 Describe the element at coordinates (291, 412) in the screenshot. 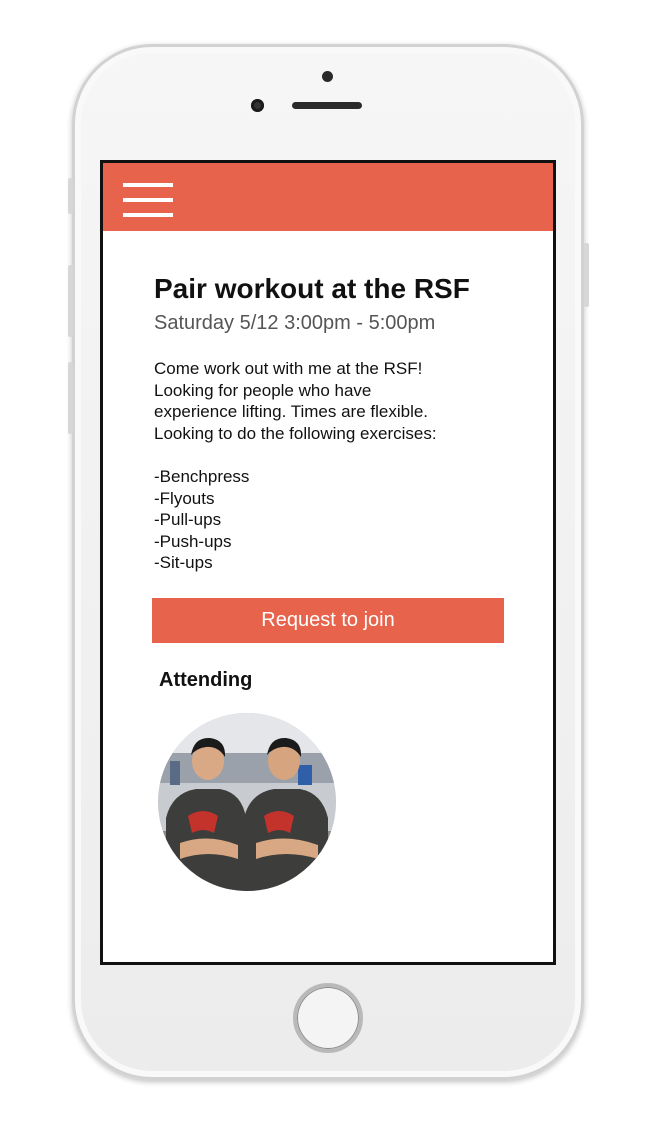

I see `description-line: experience lifting. Times are flexible.` at that location.